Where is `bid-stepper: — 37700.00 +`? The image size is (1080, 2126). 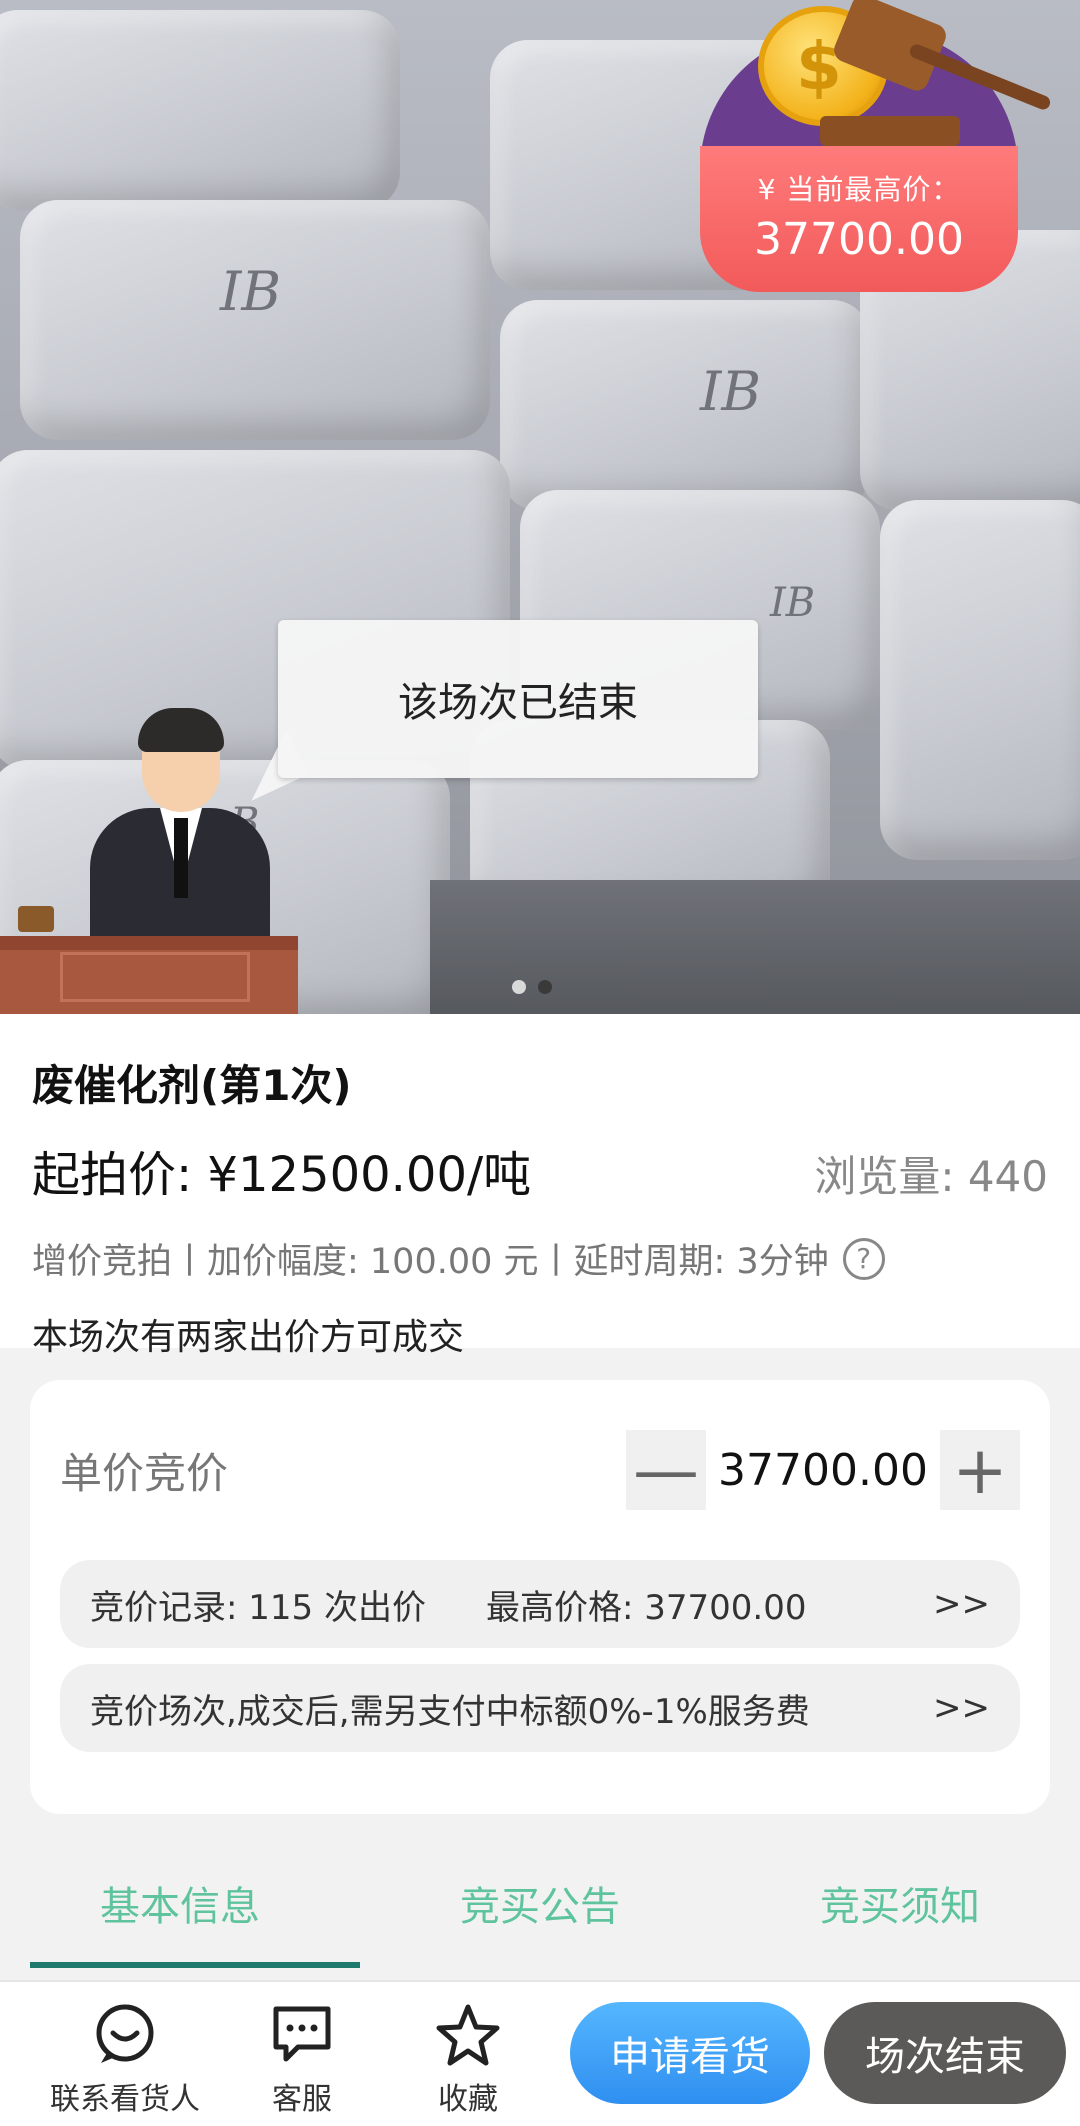 bid-stepper: — 37700.00 + is located at coordinates (823, 1470).